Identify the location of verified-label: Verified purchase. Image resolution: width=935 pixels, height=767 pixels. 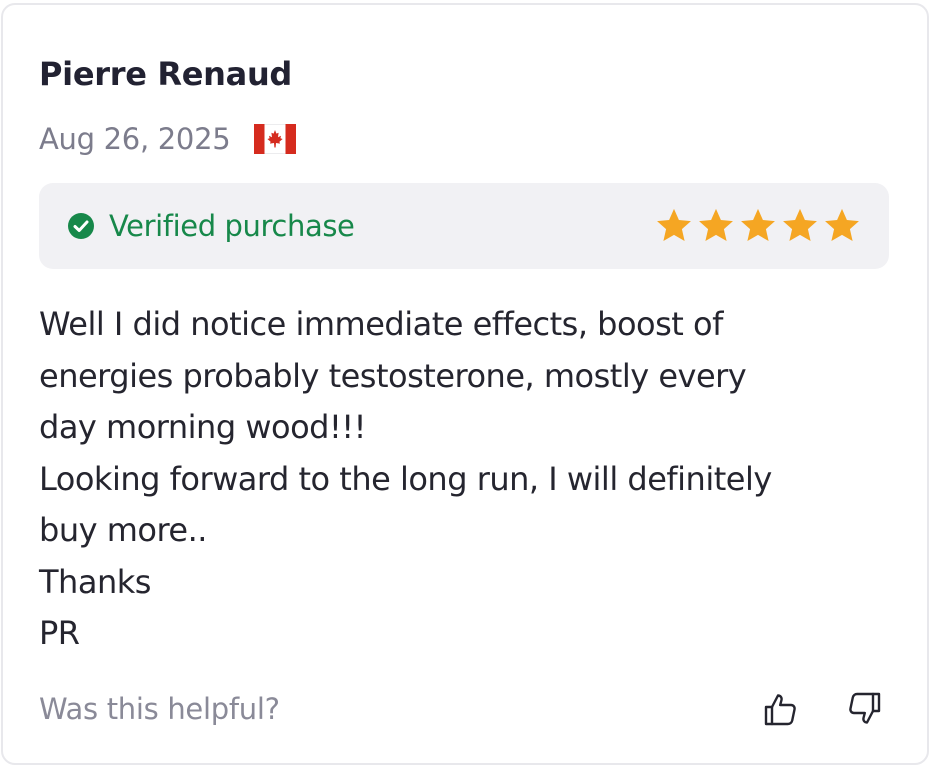
(232, 226).